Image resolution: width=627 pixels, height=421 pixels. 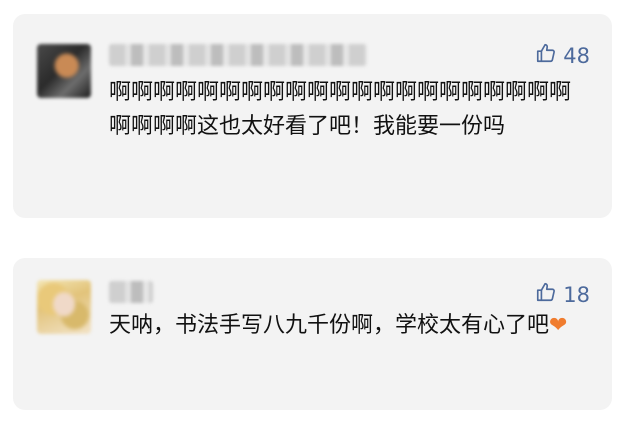 What do you see at coordinates (562, 294) in the screenshot?
I see `like-button: 18` at bounding box center [562, 294].